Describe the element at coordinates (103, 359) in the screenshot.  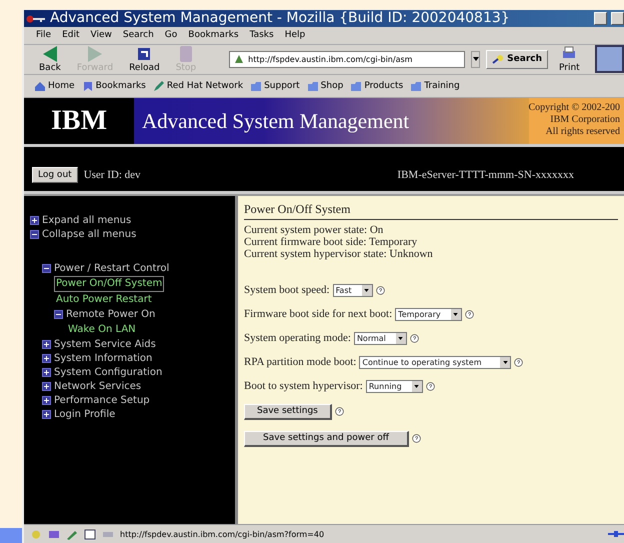
I see `menu-group: System Information` at that location.